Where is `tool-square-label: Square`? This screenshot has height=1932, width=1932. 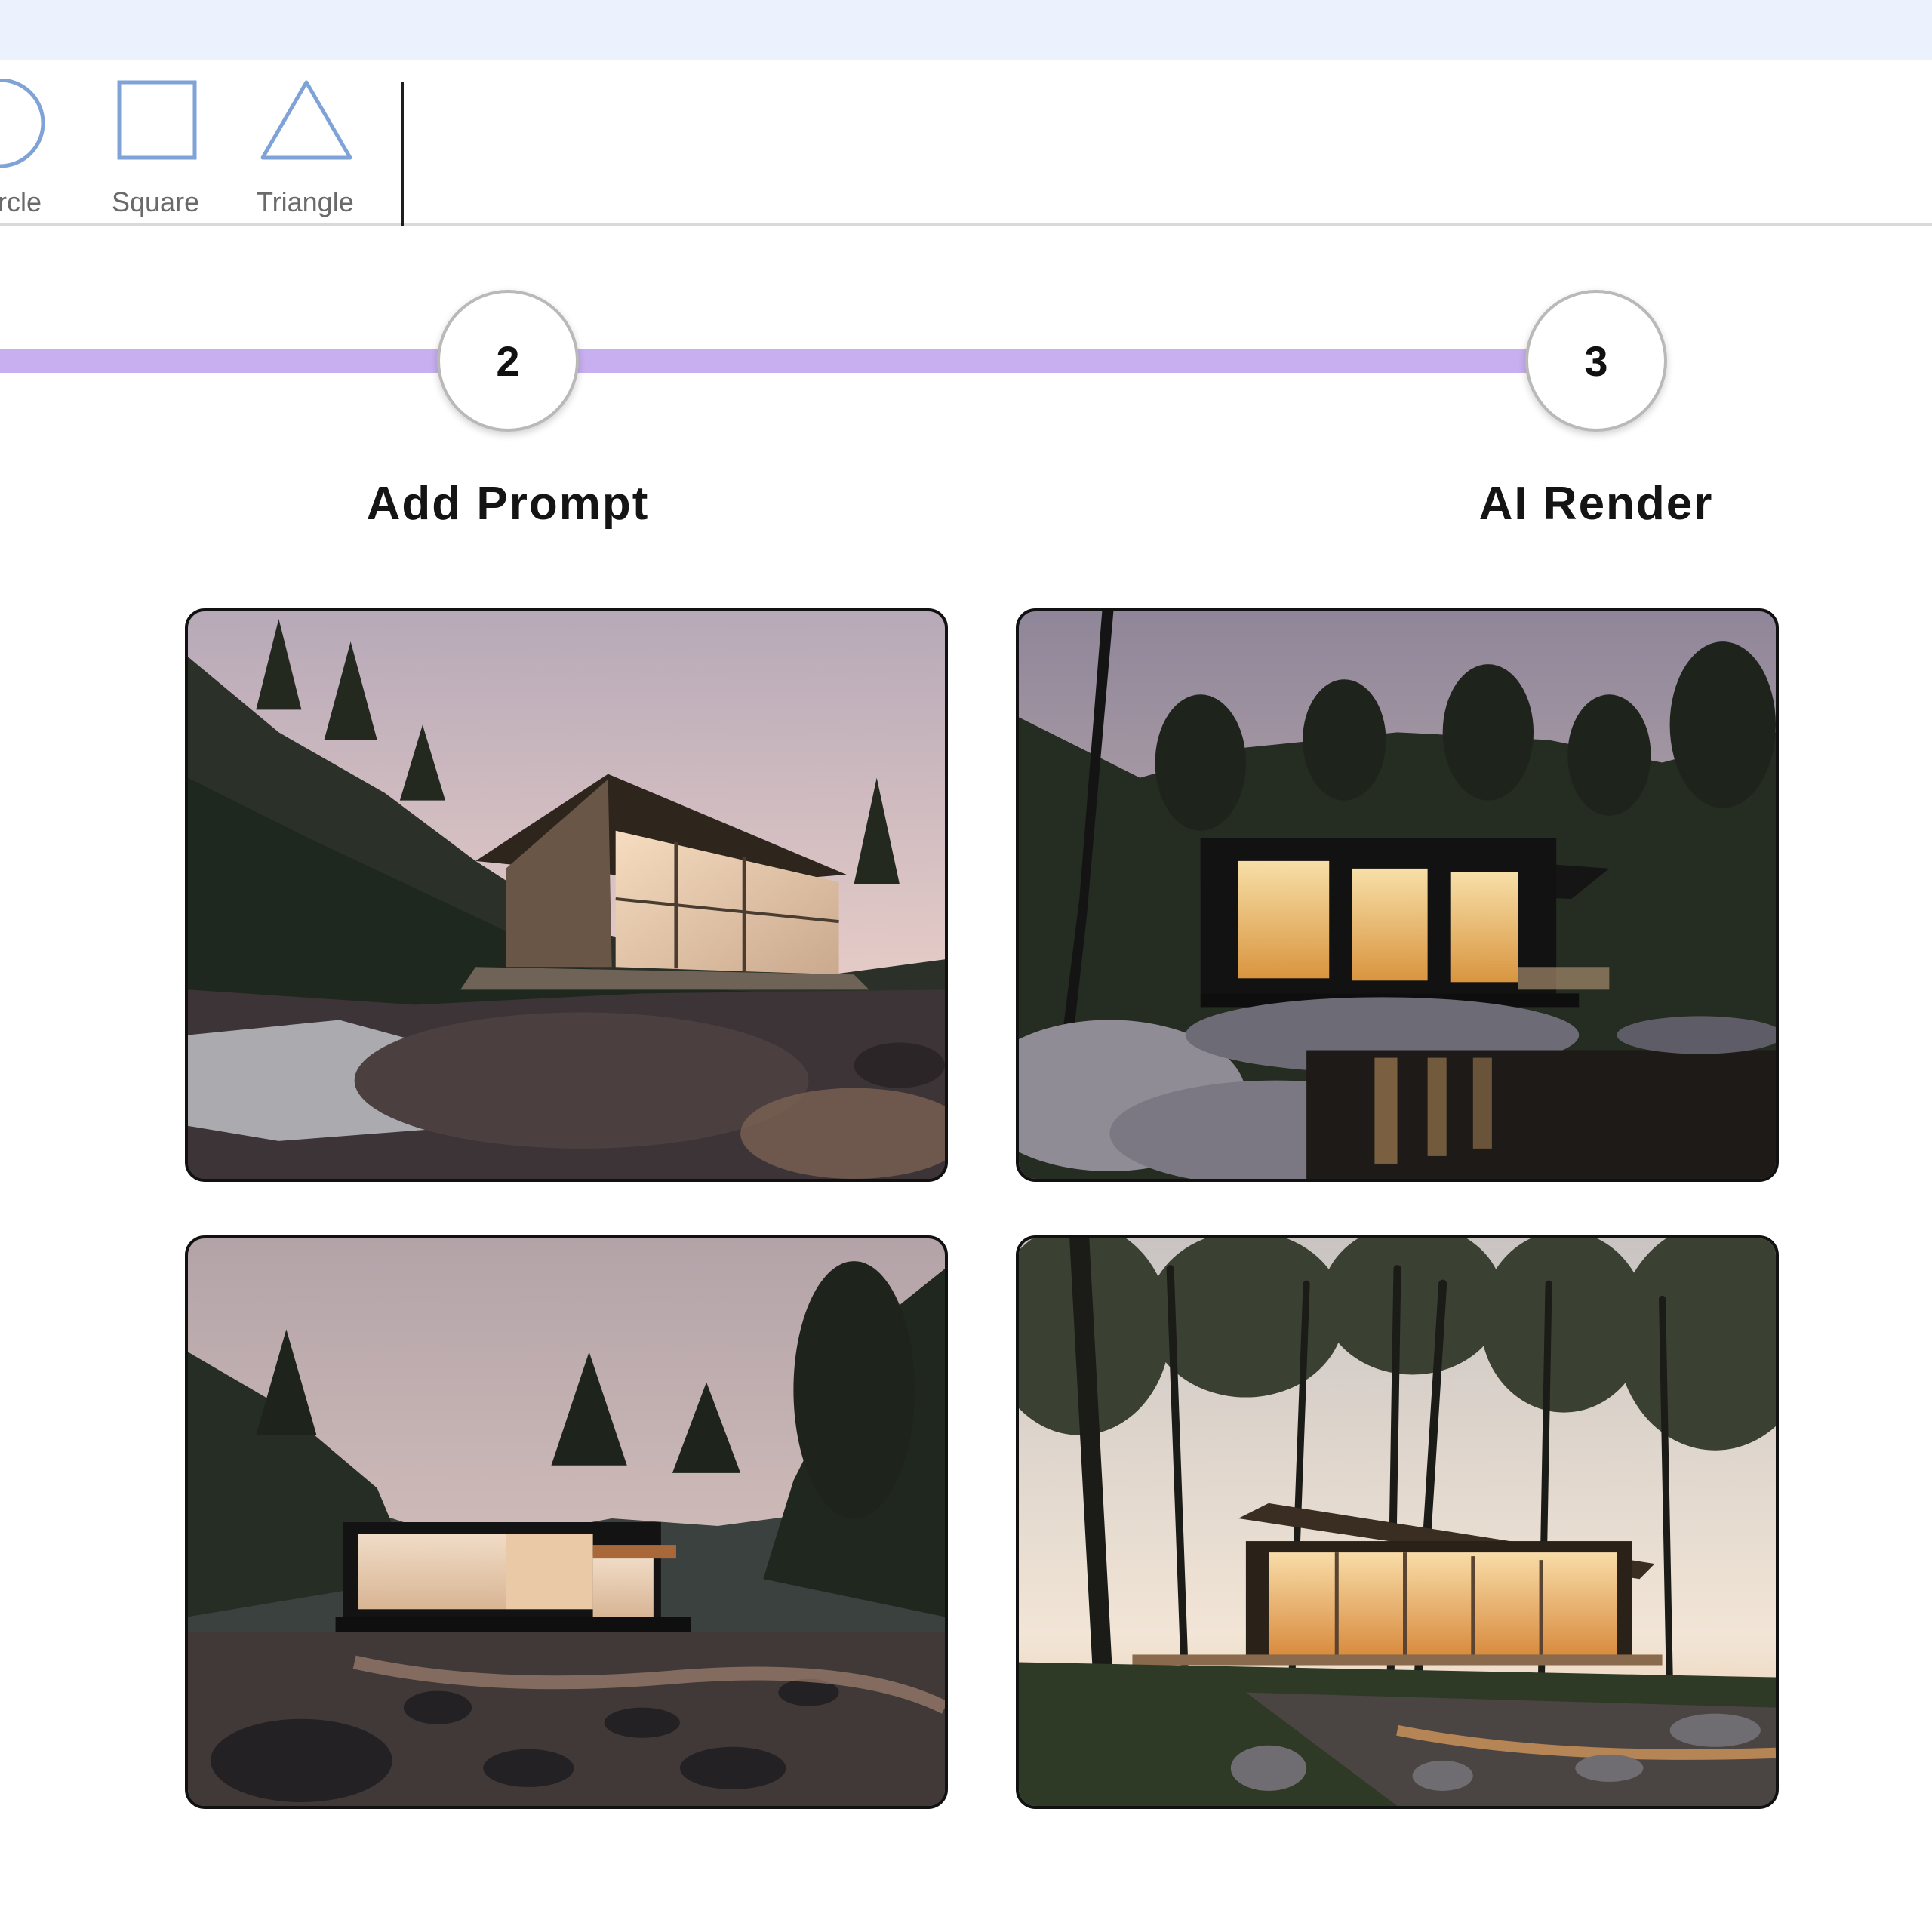 tool-square-label: Square is located at coordinates (156, 201).